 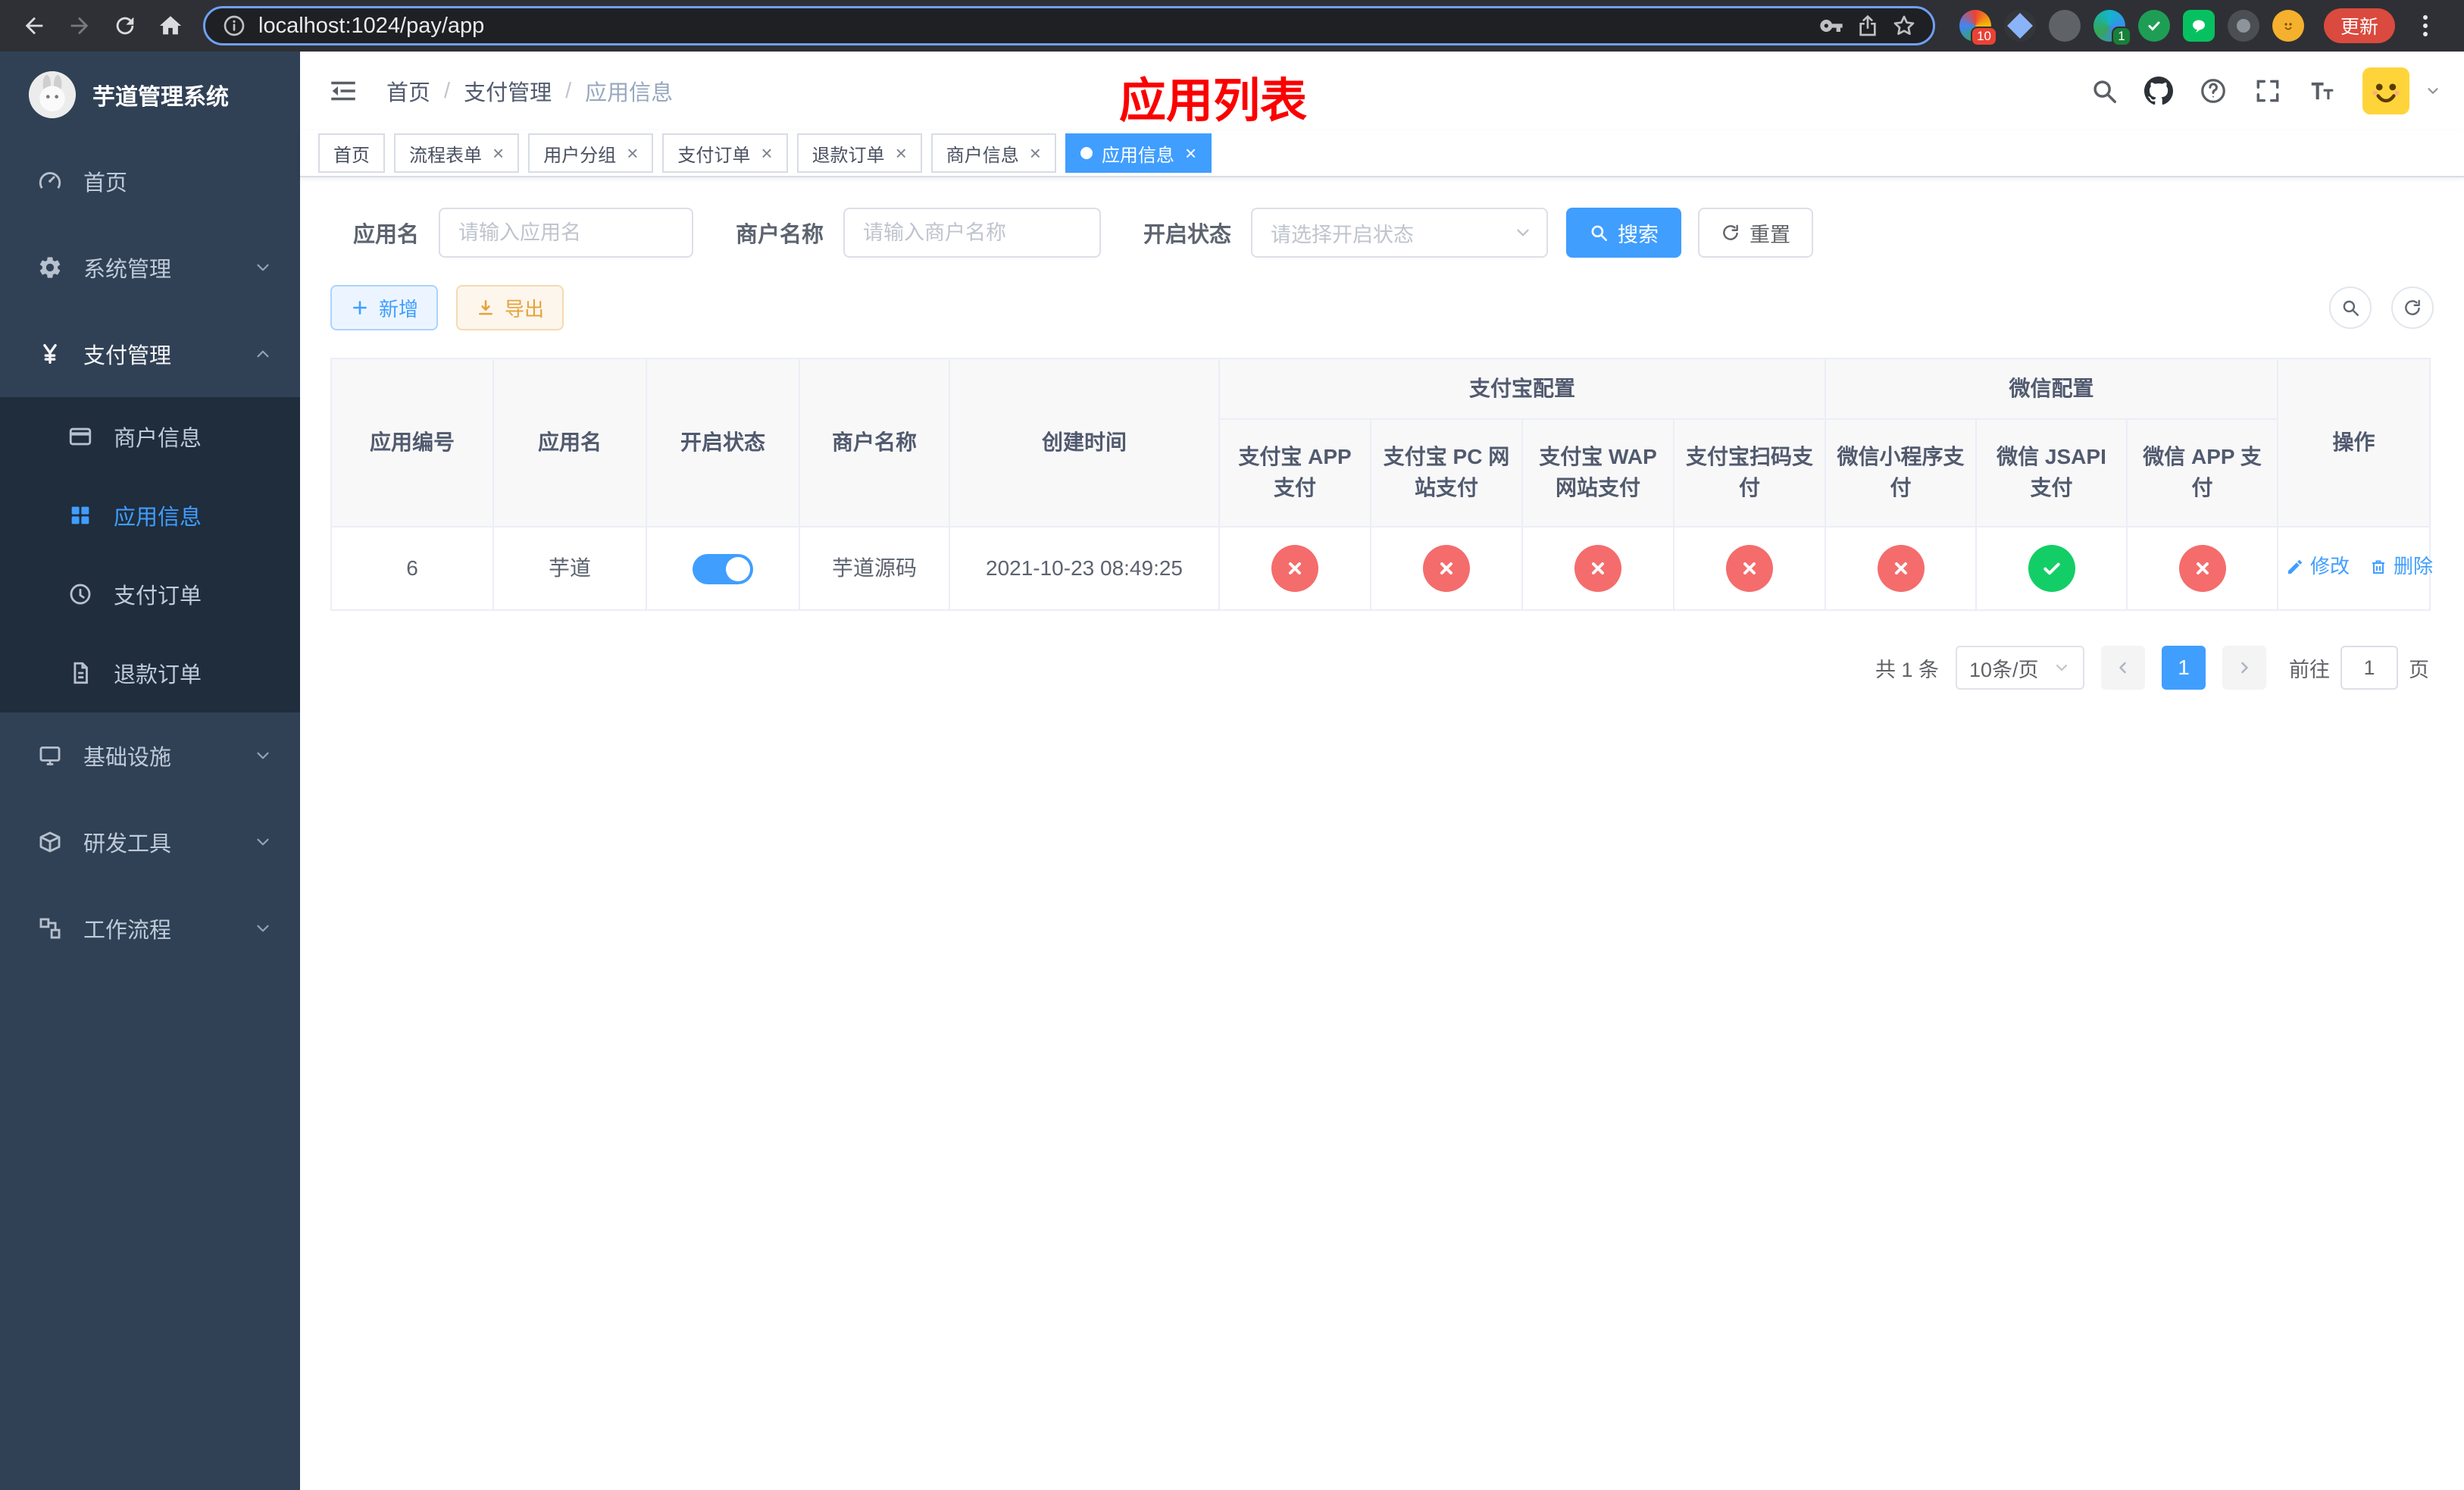 I want to click on breadcrumb-current: 应用信息, so click(x=629, y=93).